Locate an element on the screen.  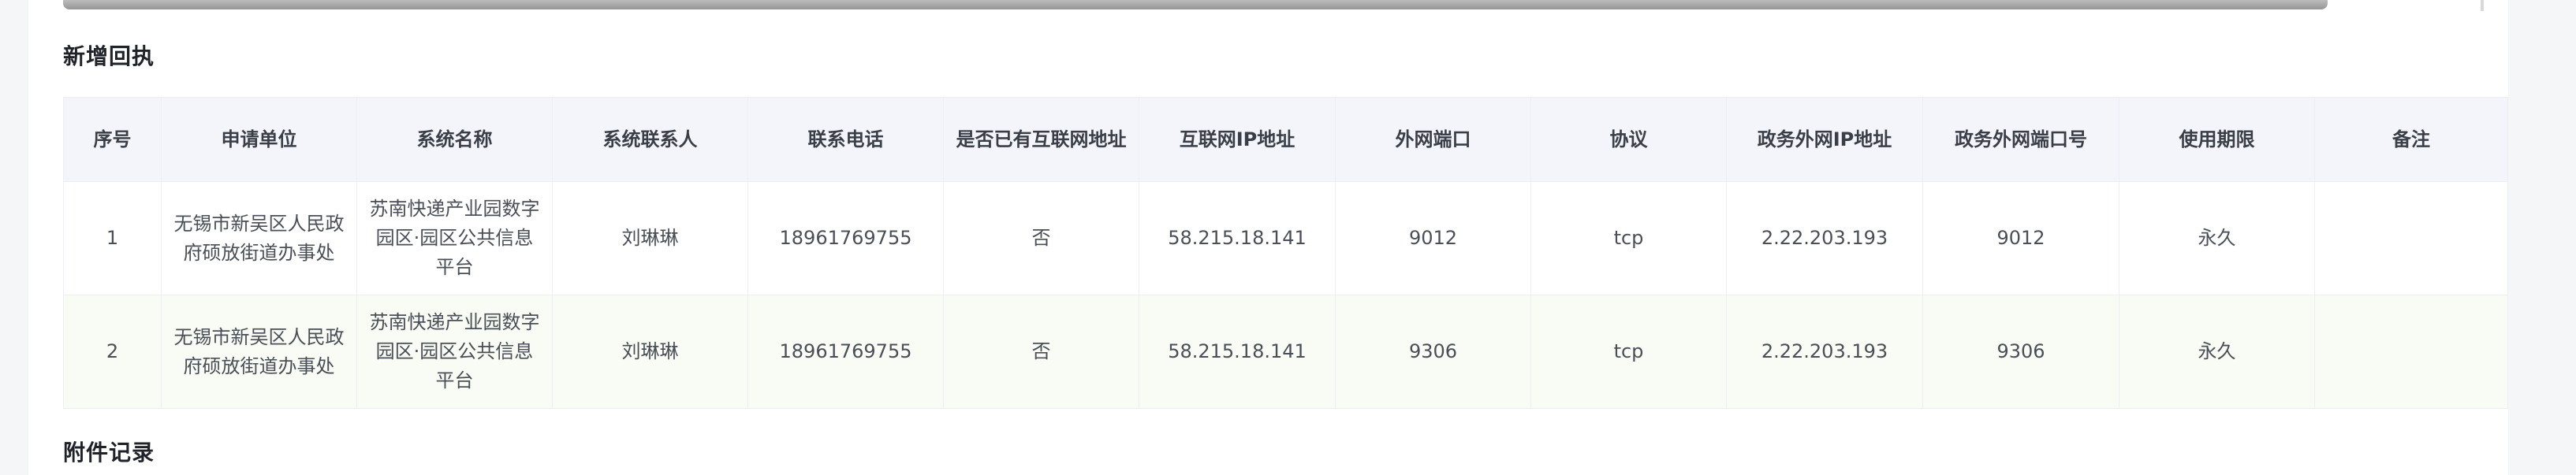
section-title-attachments: 附件记录 is located at coordinates (109, 453).